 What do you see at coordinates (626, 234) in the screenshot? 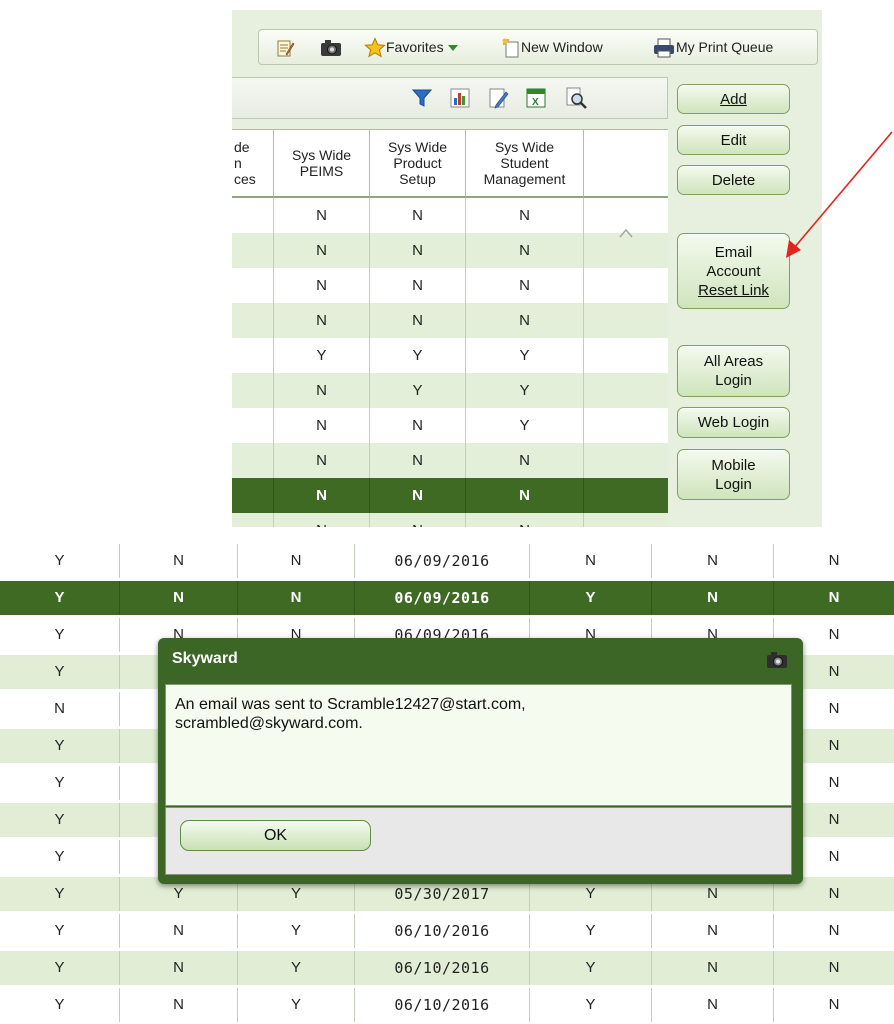
I see `scroll-up-icon` at bounding box center [626, 234].